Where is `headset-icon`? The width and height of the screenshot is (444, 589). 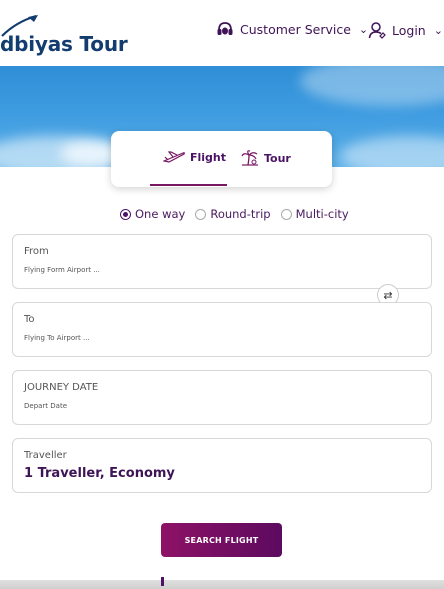 headset-icon is located at coordinates (225, 28).